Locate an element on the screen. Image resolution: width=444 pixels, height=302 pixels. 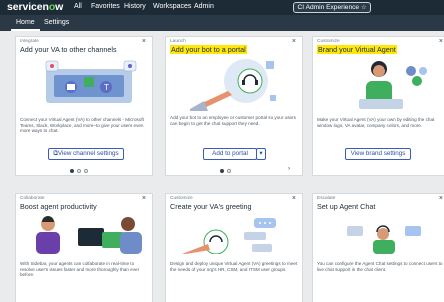
agent-chat-illustration is located at coordinates (384, 239).